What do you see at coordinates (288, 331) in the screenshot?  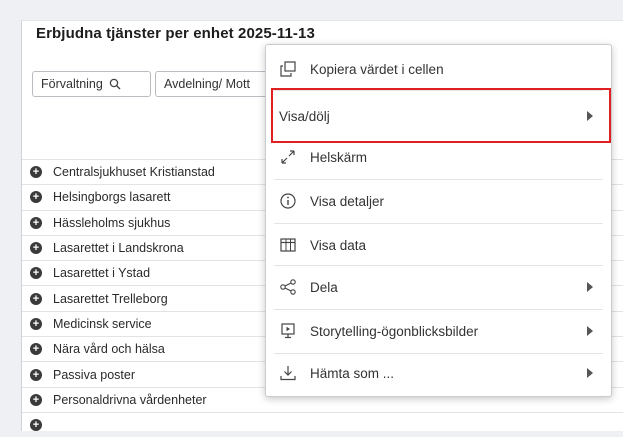 I see `snapshot-icon` at bounding box center [288, 331].